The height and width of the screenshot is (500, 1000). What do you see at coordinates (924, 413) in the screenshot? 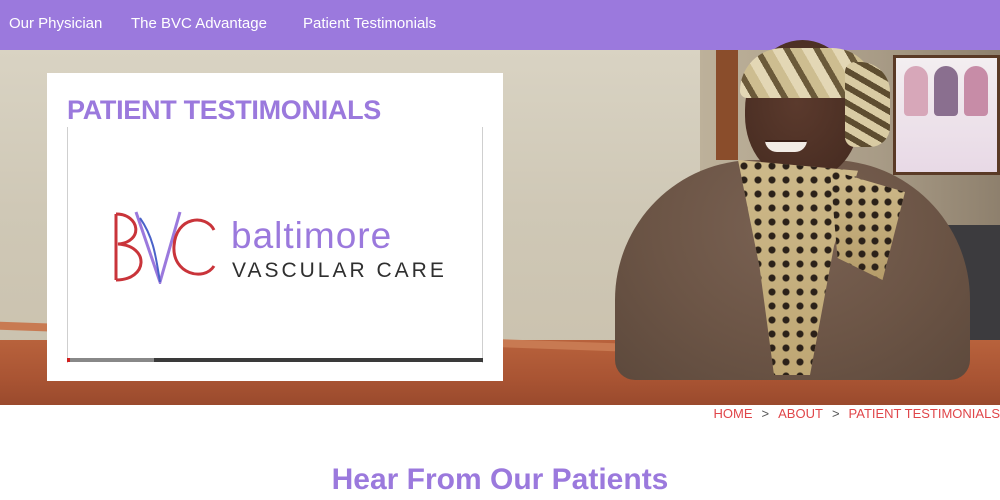
I see `breadcrumb-current: PATIENT TESTIMONIALS` at bounding box center [924, 413].